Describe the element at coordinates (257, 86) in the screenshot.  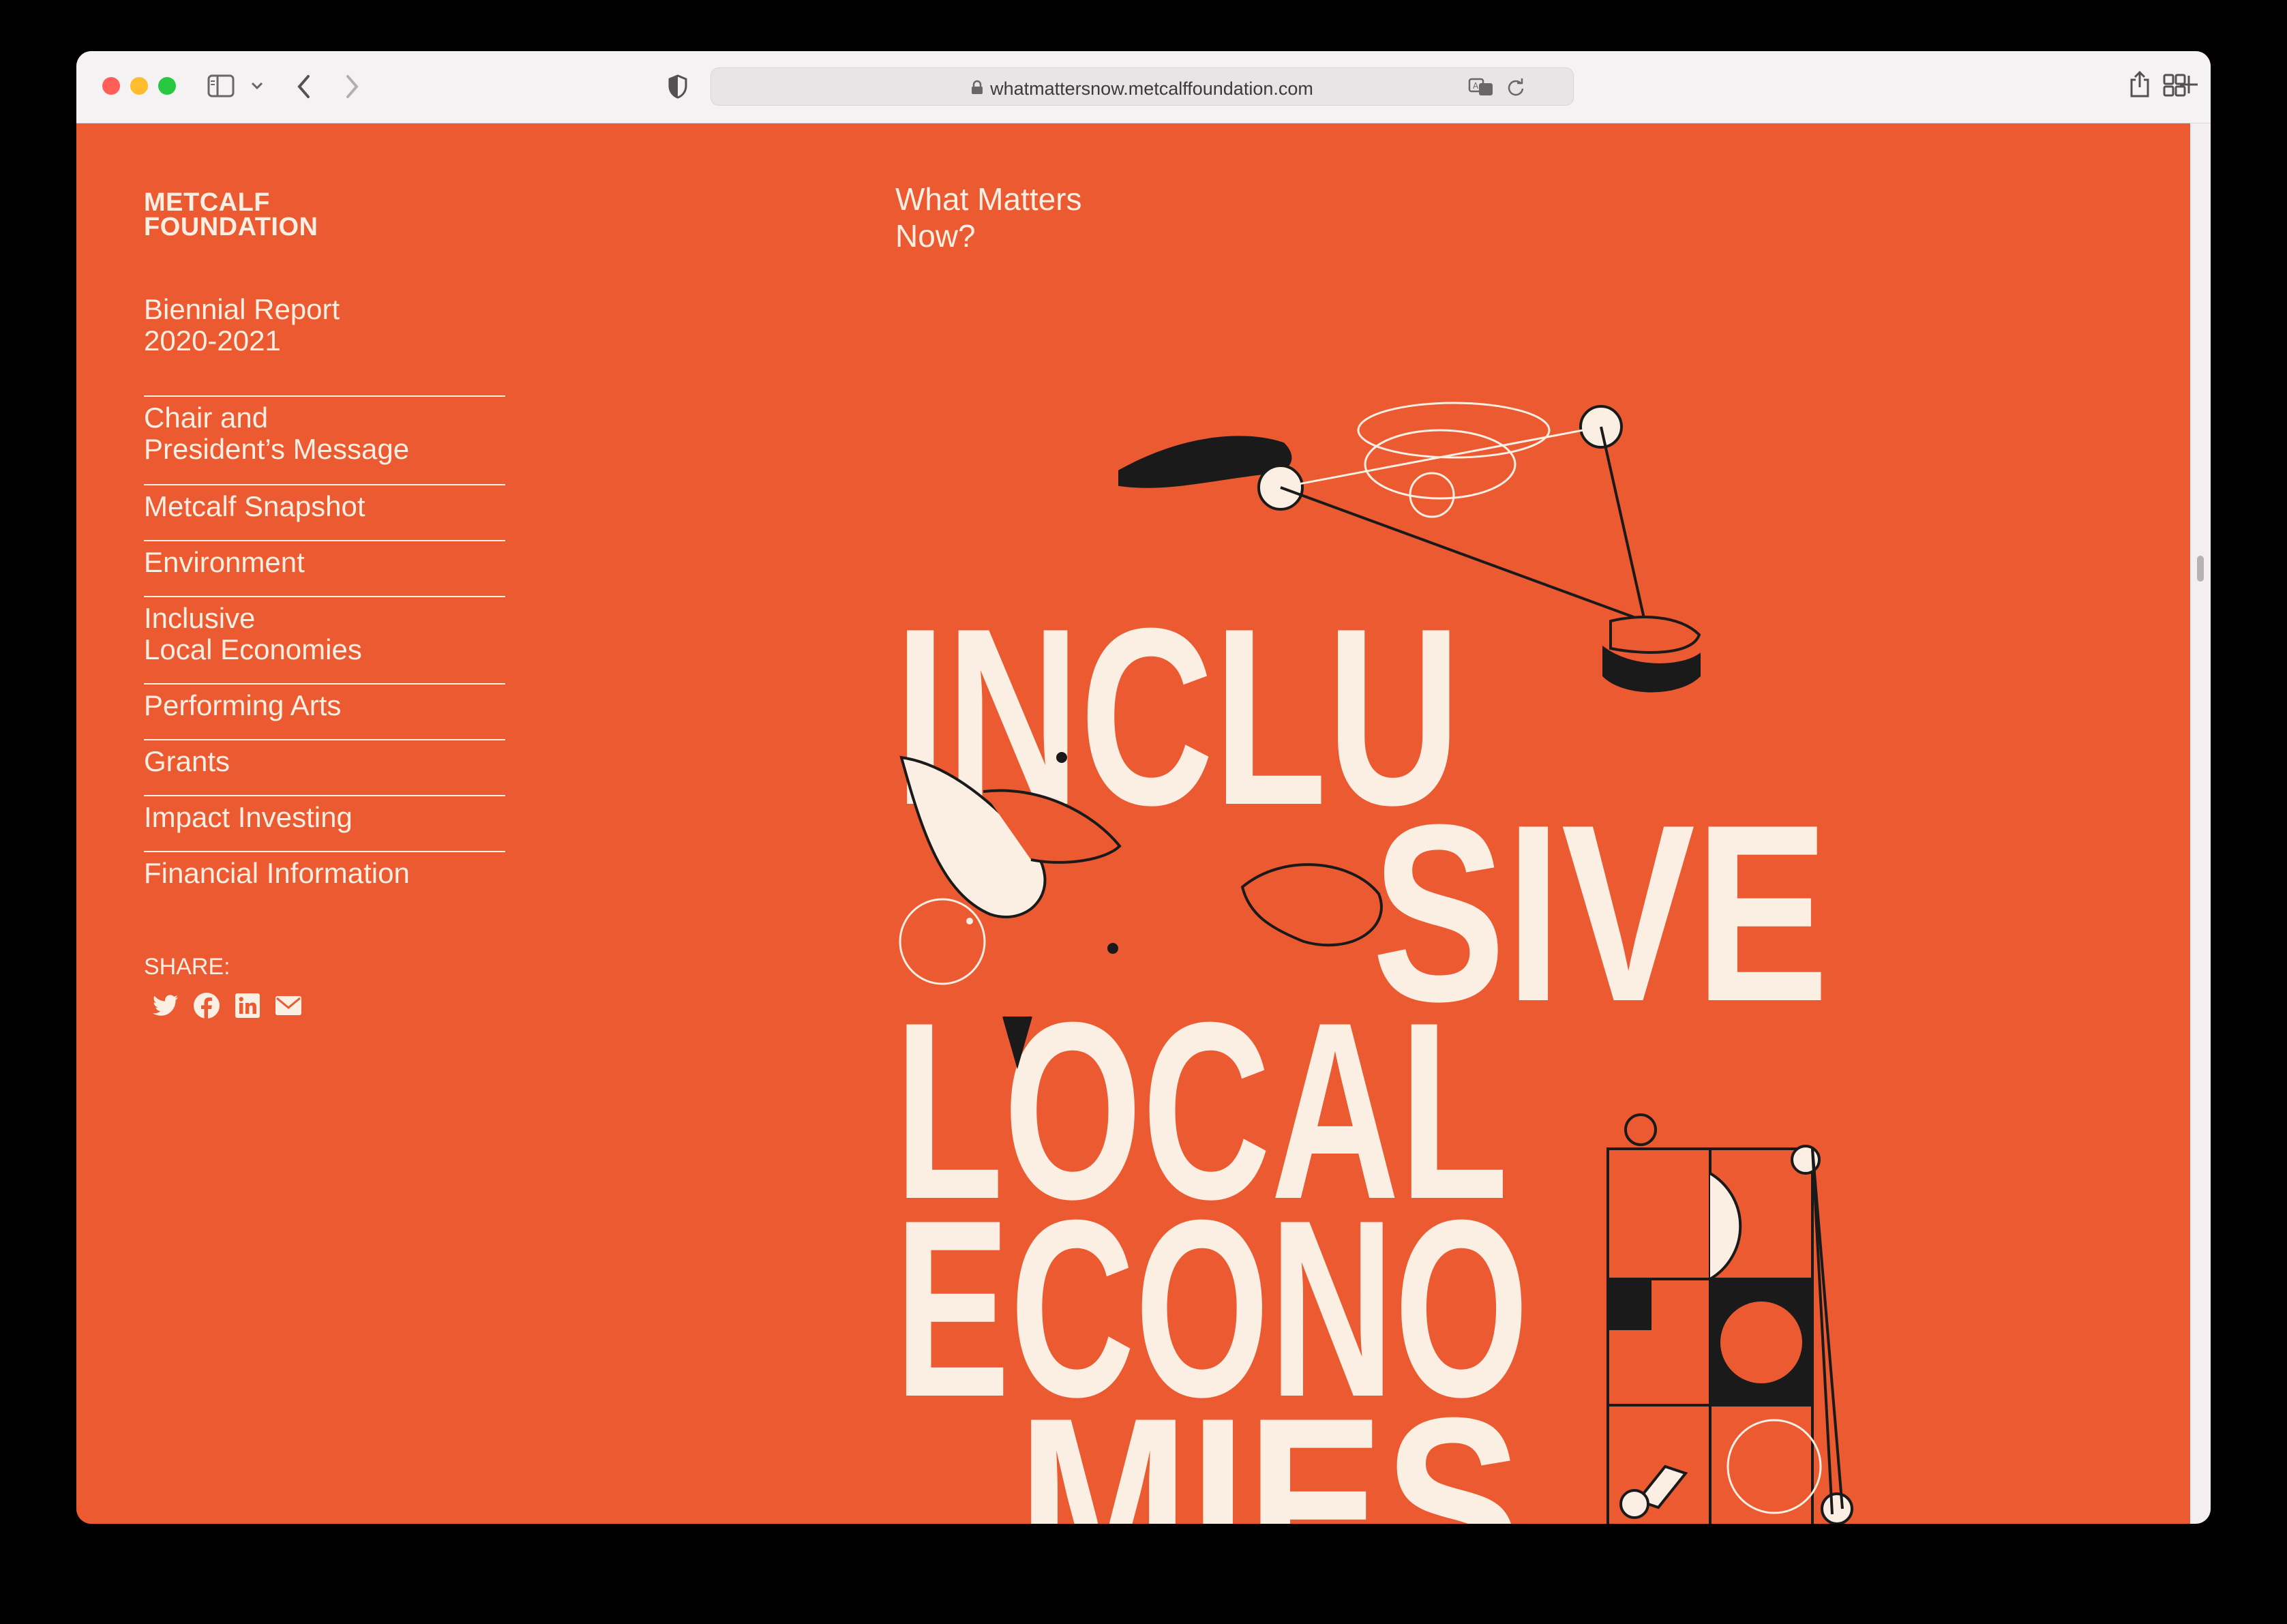
I see `chevron-down-icon` at that location.